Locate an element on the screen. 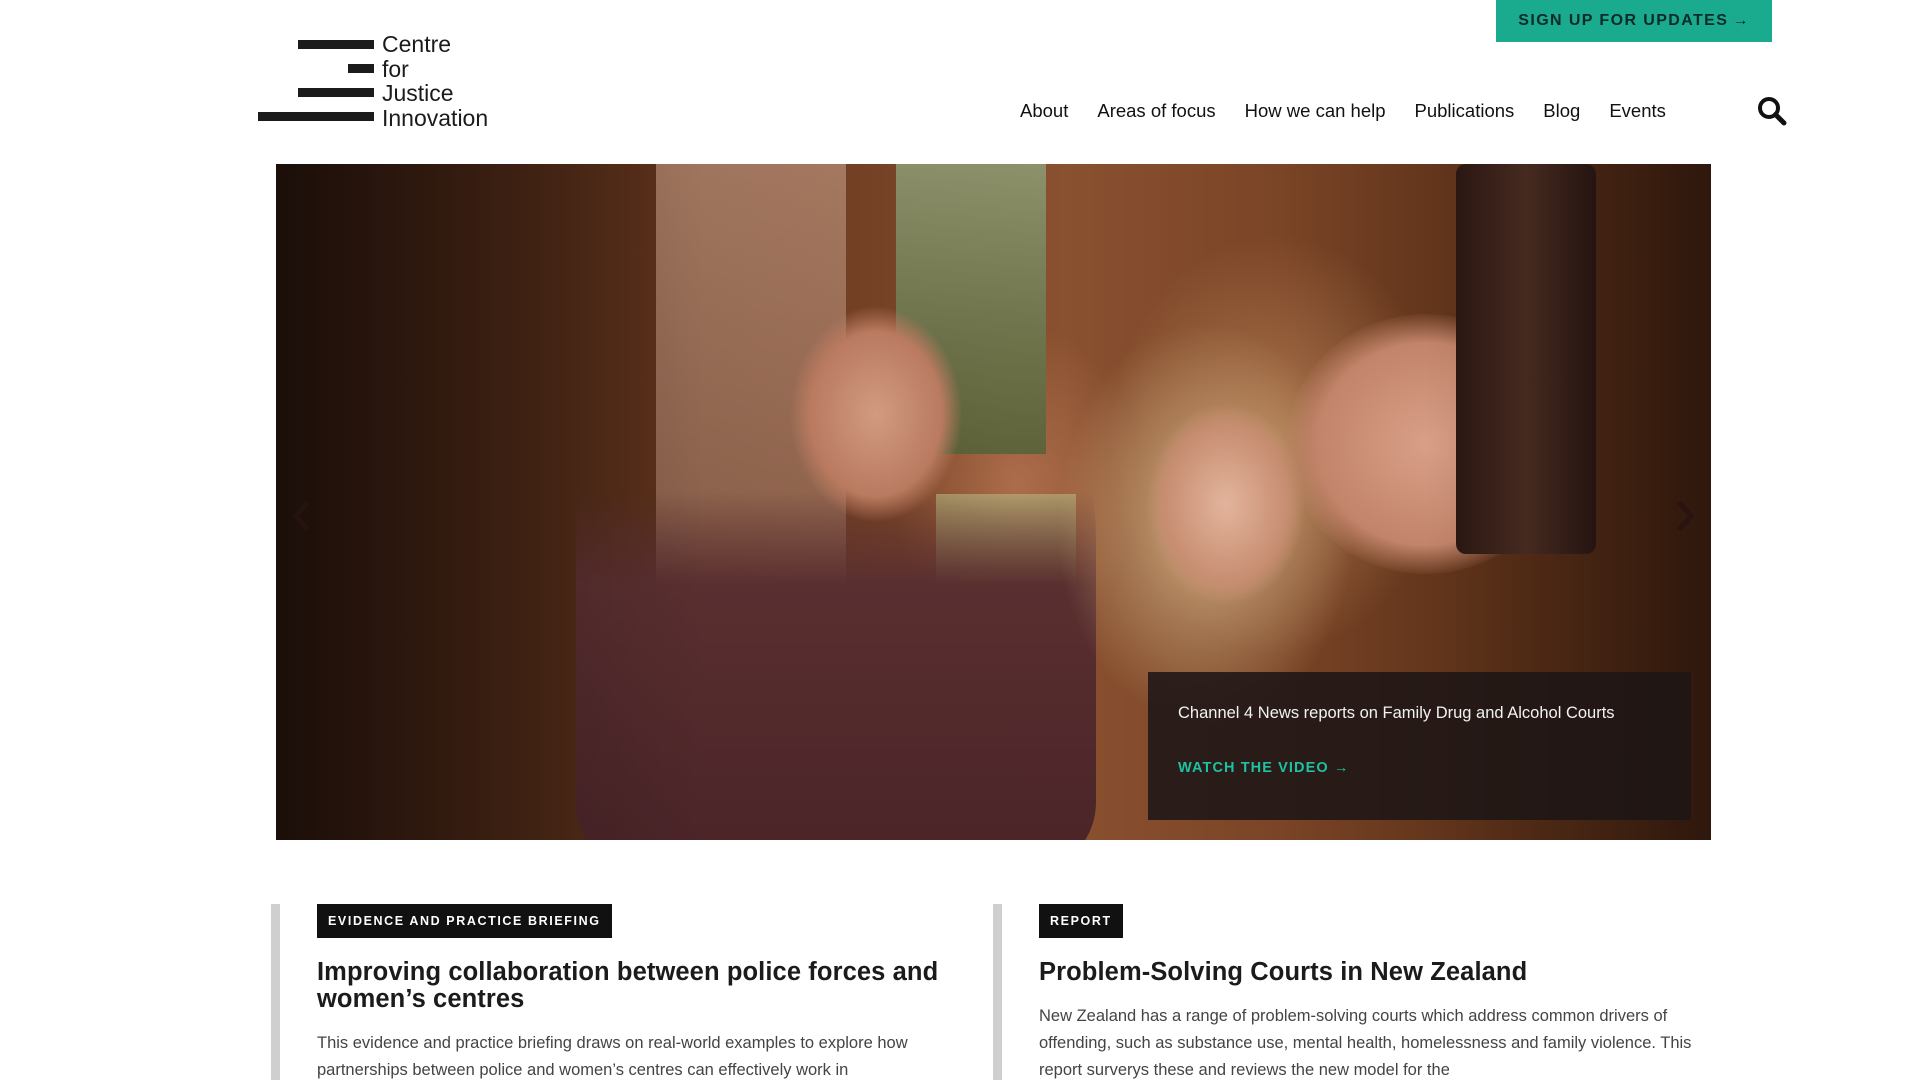  search-icon is located at coordinates (1772, 111).